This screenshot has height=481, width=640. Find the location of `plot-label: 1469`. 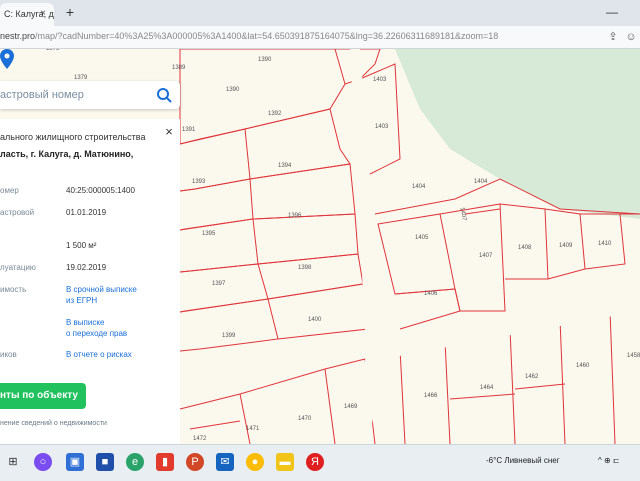

plot-label: 1469 is located at coordinates (350, 407).